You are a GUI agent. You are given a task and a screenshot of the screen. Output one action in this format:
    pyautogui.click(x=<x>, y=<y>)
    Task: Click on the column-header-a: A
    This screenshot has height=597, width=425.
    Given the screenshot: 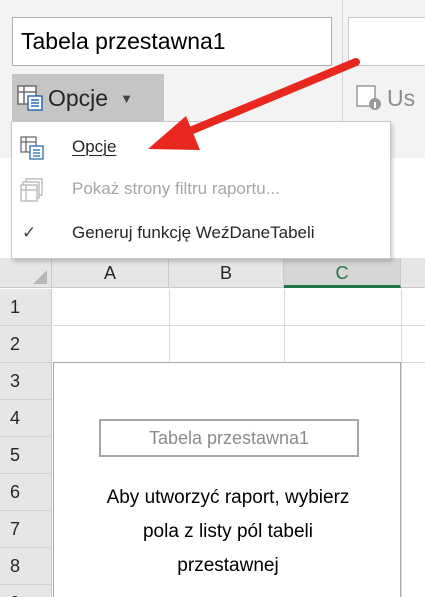 What is the action you would take?
    pyautogui.click(x=110, y=273)
    